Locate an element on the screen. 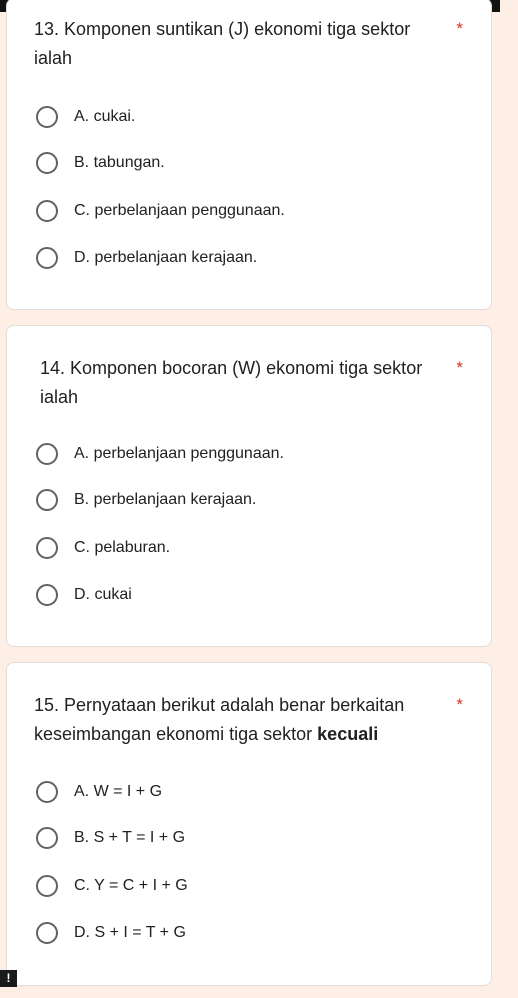 The width and height of the screenshot is (518, 998). option-c: C. perbelanjaan penggunaan. is located at coordinates (246, 211).